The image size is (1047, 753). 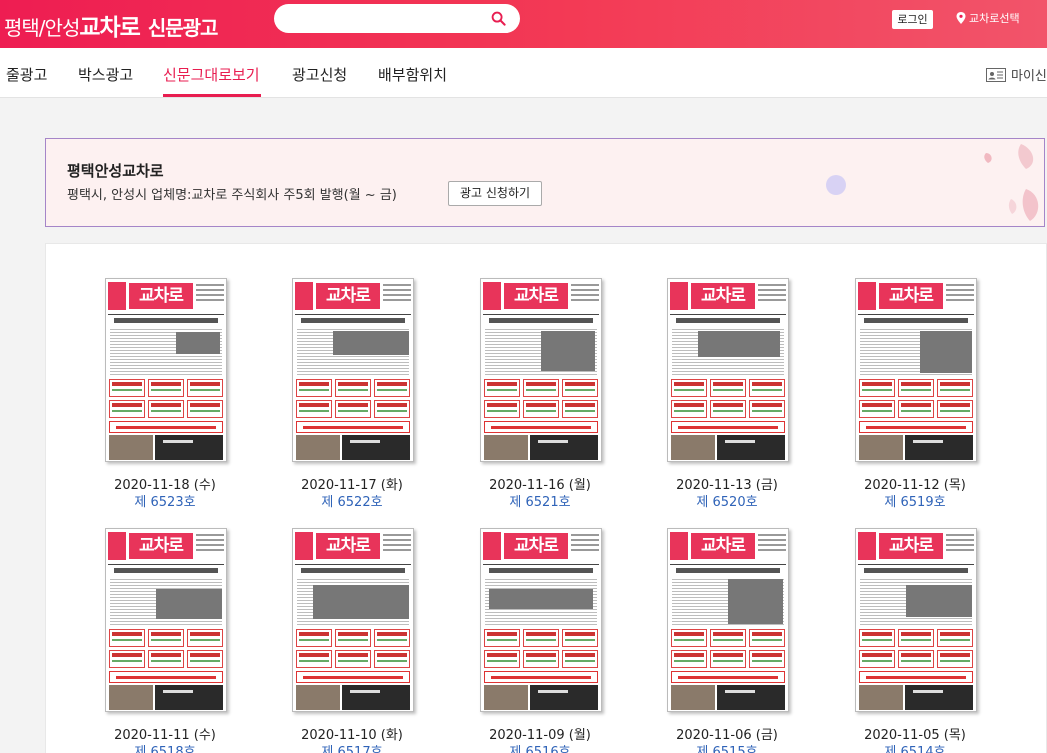 What do you see at coordinates (727, 500) in the screenshot?
I see `edition-number-link: 제 6520호` at bounding box center [727, 500].